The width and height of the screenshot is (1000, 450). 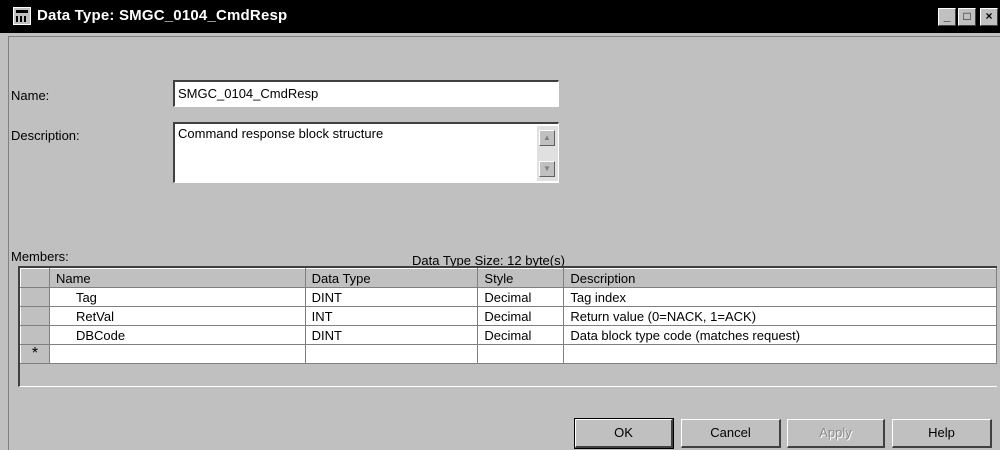 What do you see at coordinates (177, 354) in the screenshot?
I see `new-member-name` at bounding box center [177, 354].